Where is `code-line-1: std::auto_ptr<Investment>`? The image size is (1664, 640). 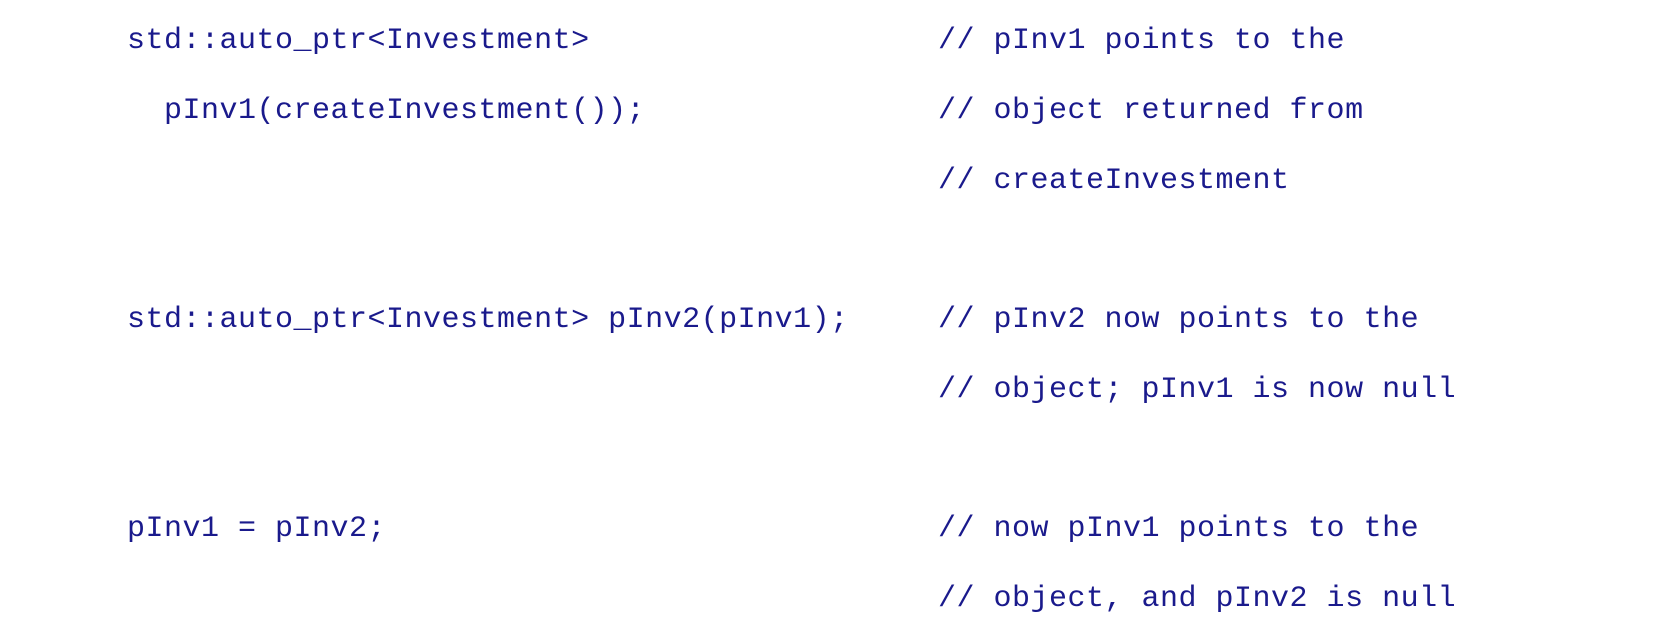
code-line-1: std::auto_ptr<Investment> is located at coordinates (358, 41).